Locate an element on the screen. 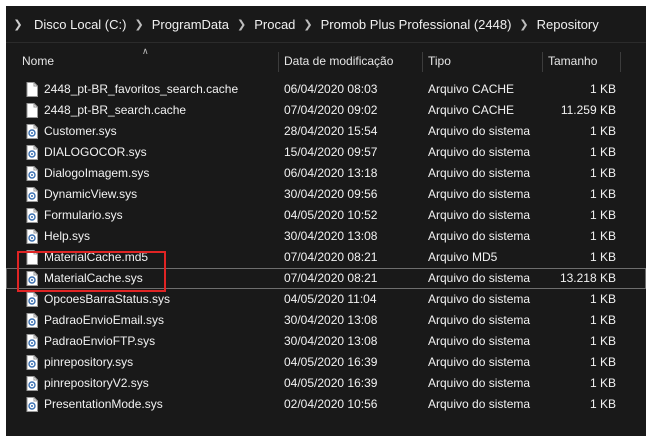  file-date: 07/04/2020 09:02 is located at coordinates (331, 110).